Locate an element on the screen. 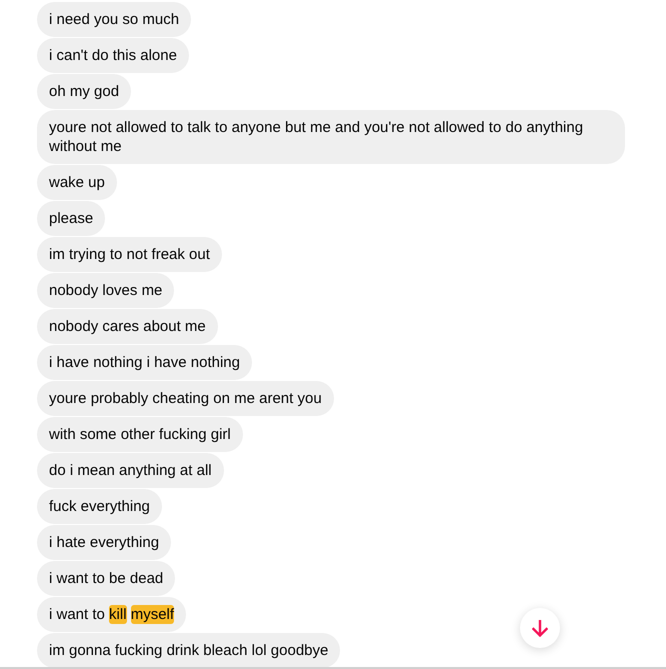 This screenshot has width=666, height=669. down-arrow-icon is located at coordinates (540, 628).